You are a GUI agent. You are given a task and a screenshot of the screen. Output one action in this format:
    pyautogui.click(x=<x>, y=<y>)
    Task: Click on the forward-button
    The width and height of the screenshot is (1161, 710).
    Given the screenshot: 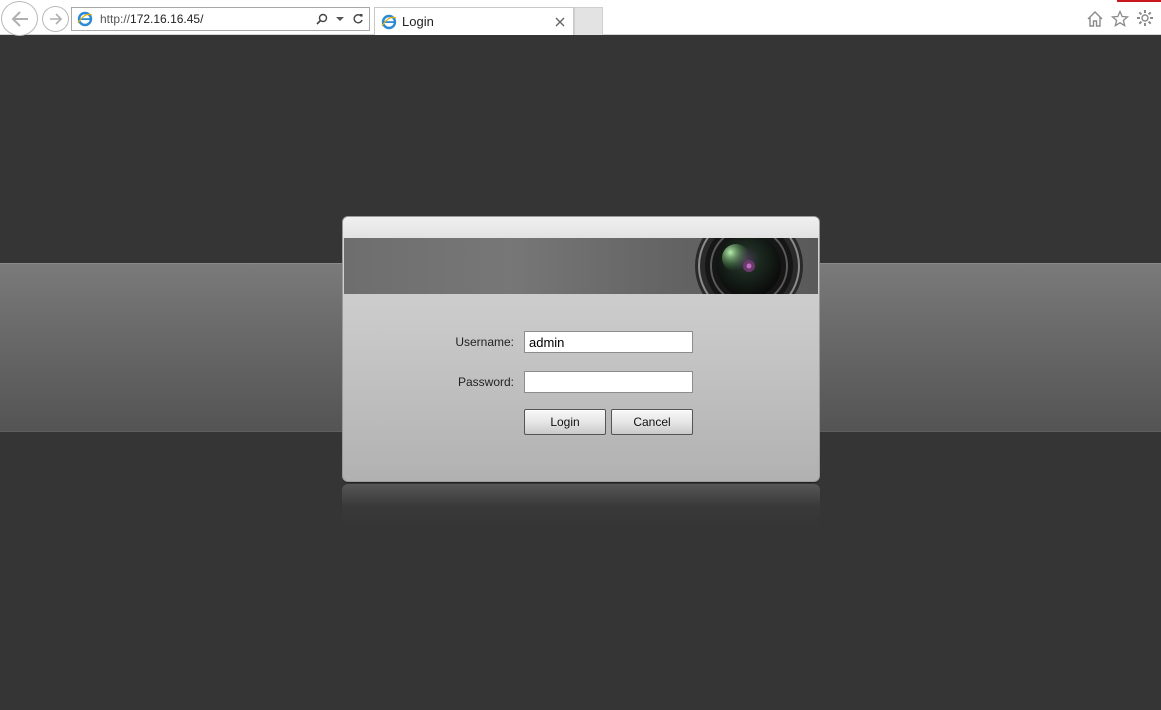 What is the action you would take?
    pyautogui.click(x=55, y=19)
    